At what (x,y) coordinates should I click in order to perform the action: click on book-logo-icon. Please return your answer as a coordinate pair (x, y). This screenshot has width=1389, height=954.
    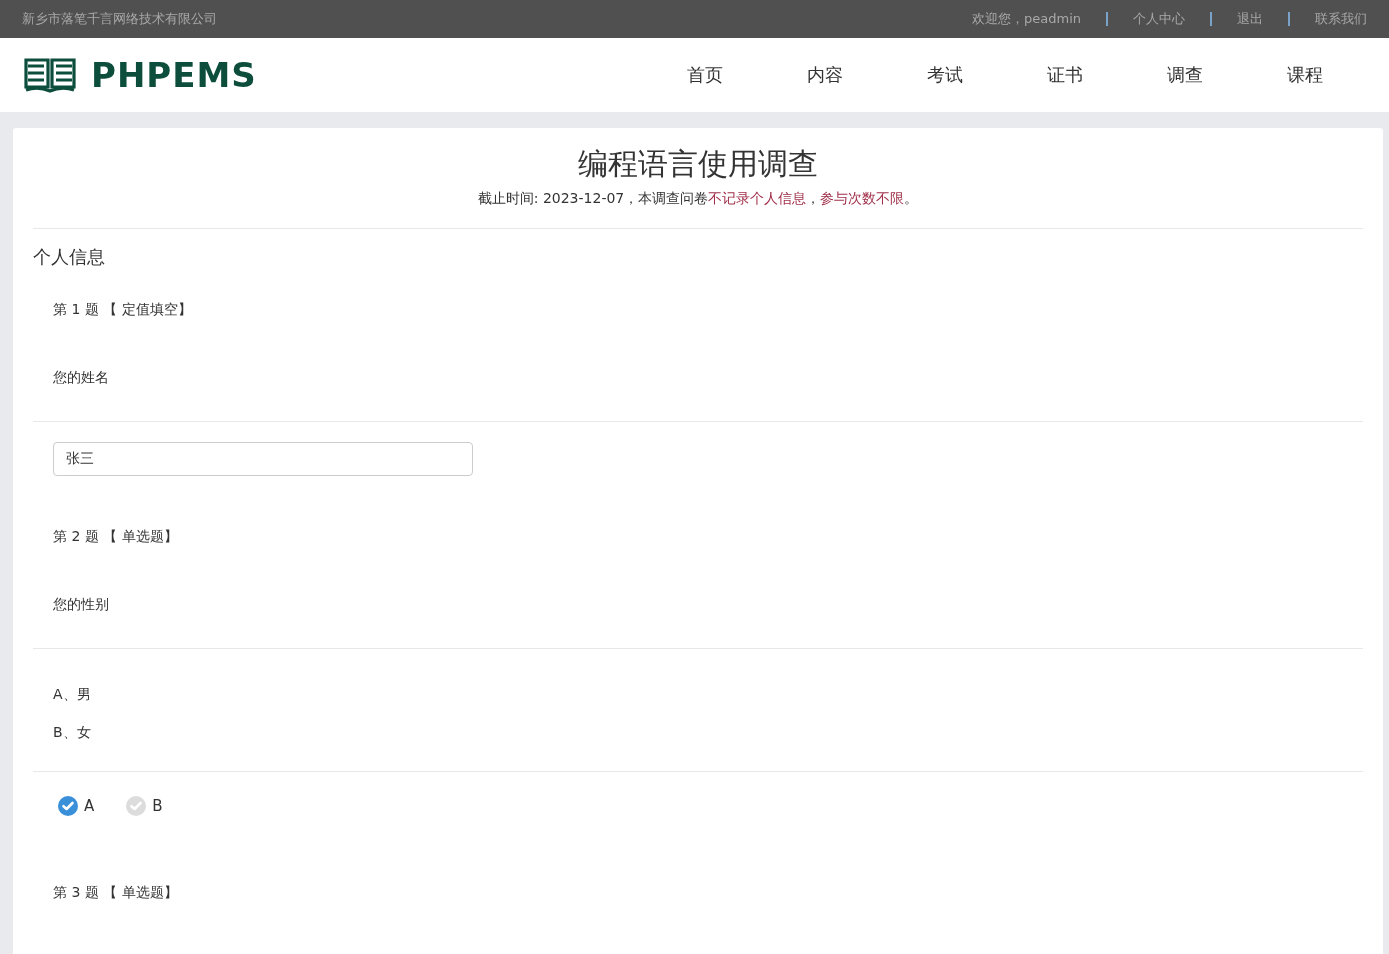
    Looking at the image, I should click on (50, 75).